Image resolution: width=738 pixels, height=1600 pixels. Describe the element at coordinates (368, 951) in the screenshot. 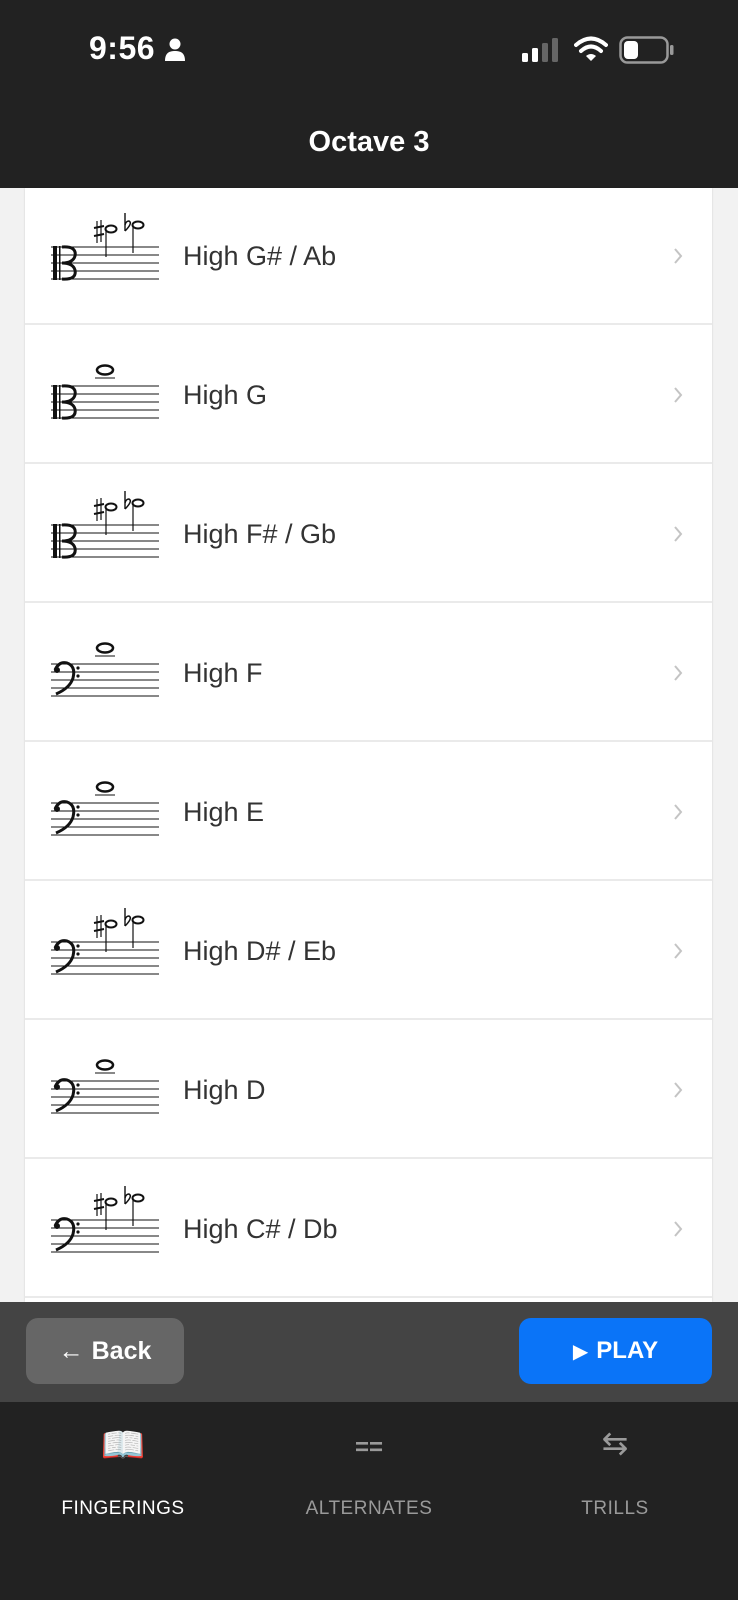

I see `note-row: High D# / Eb` at that location.